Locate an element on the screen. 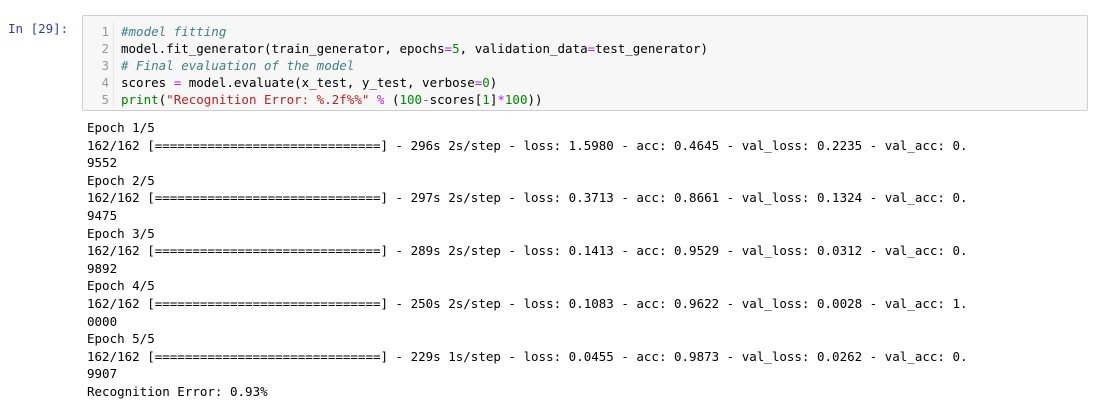  code-token: print is located at coordinates (140, 99).